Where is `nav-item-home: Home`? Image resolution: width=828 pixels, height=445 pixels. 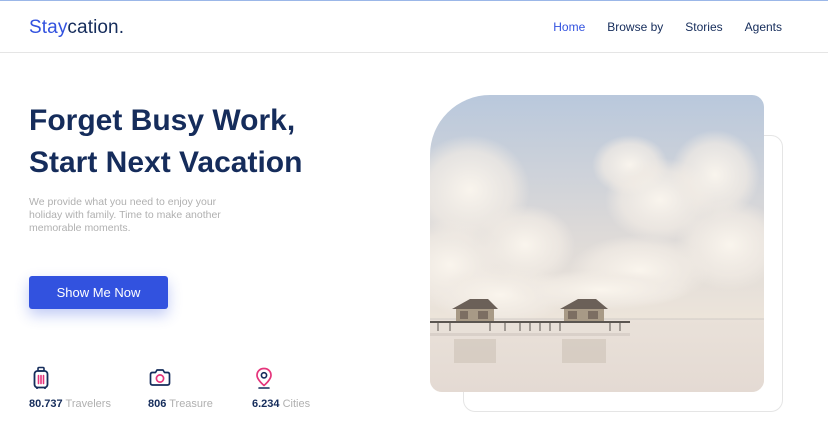
nav-item-home: Home is located at coordinates (569, 27).